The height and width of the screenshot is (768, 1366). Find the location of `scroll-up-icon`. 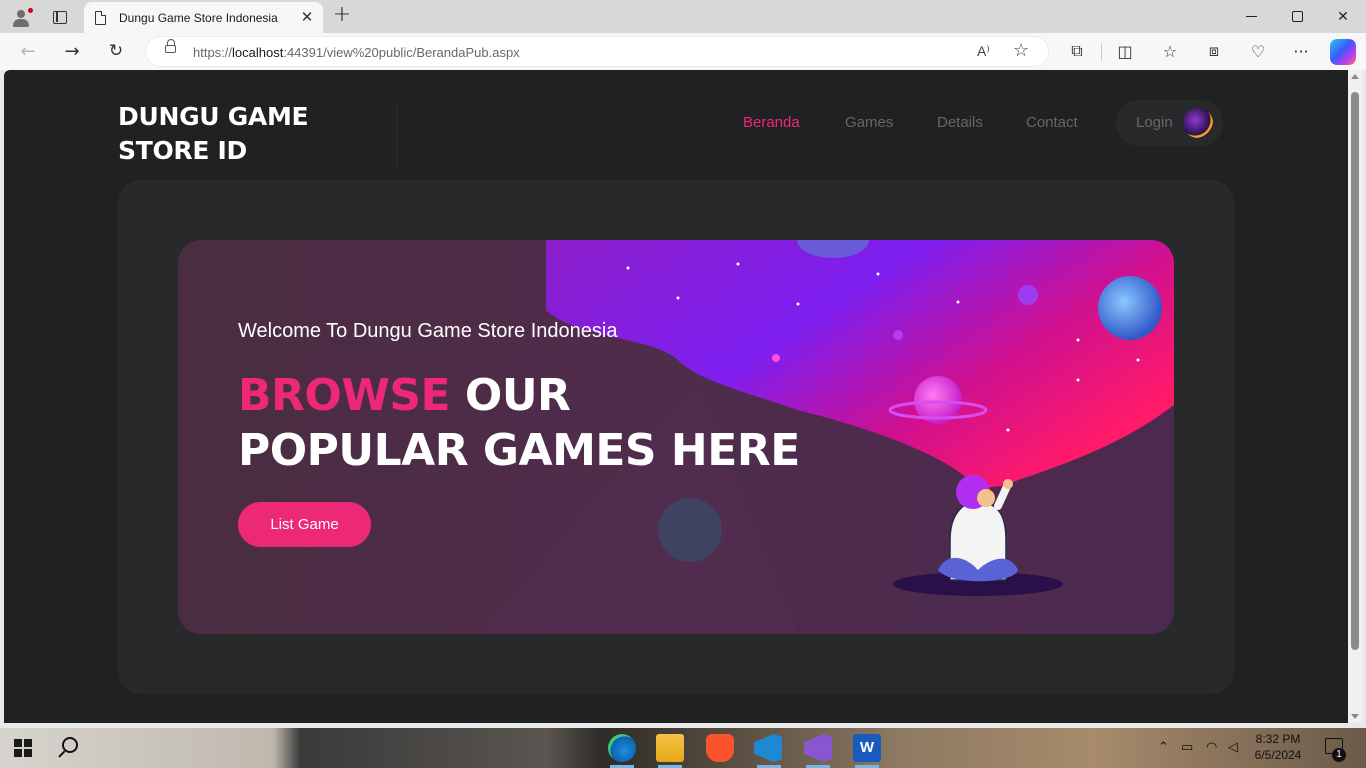

scroll-up-icon is located at coordinates (1355, 76).